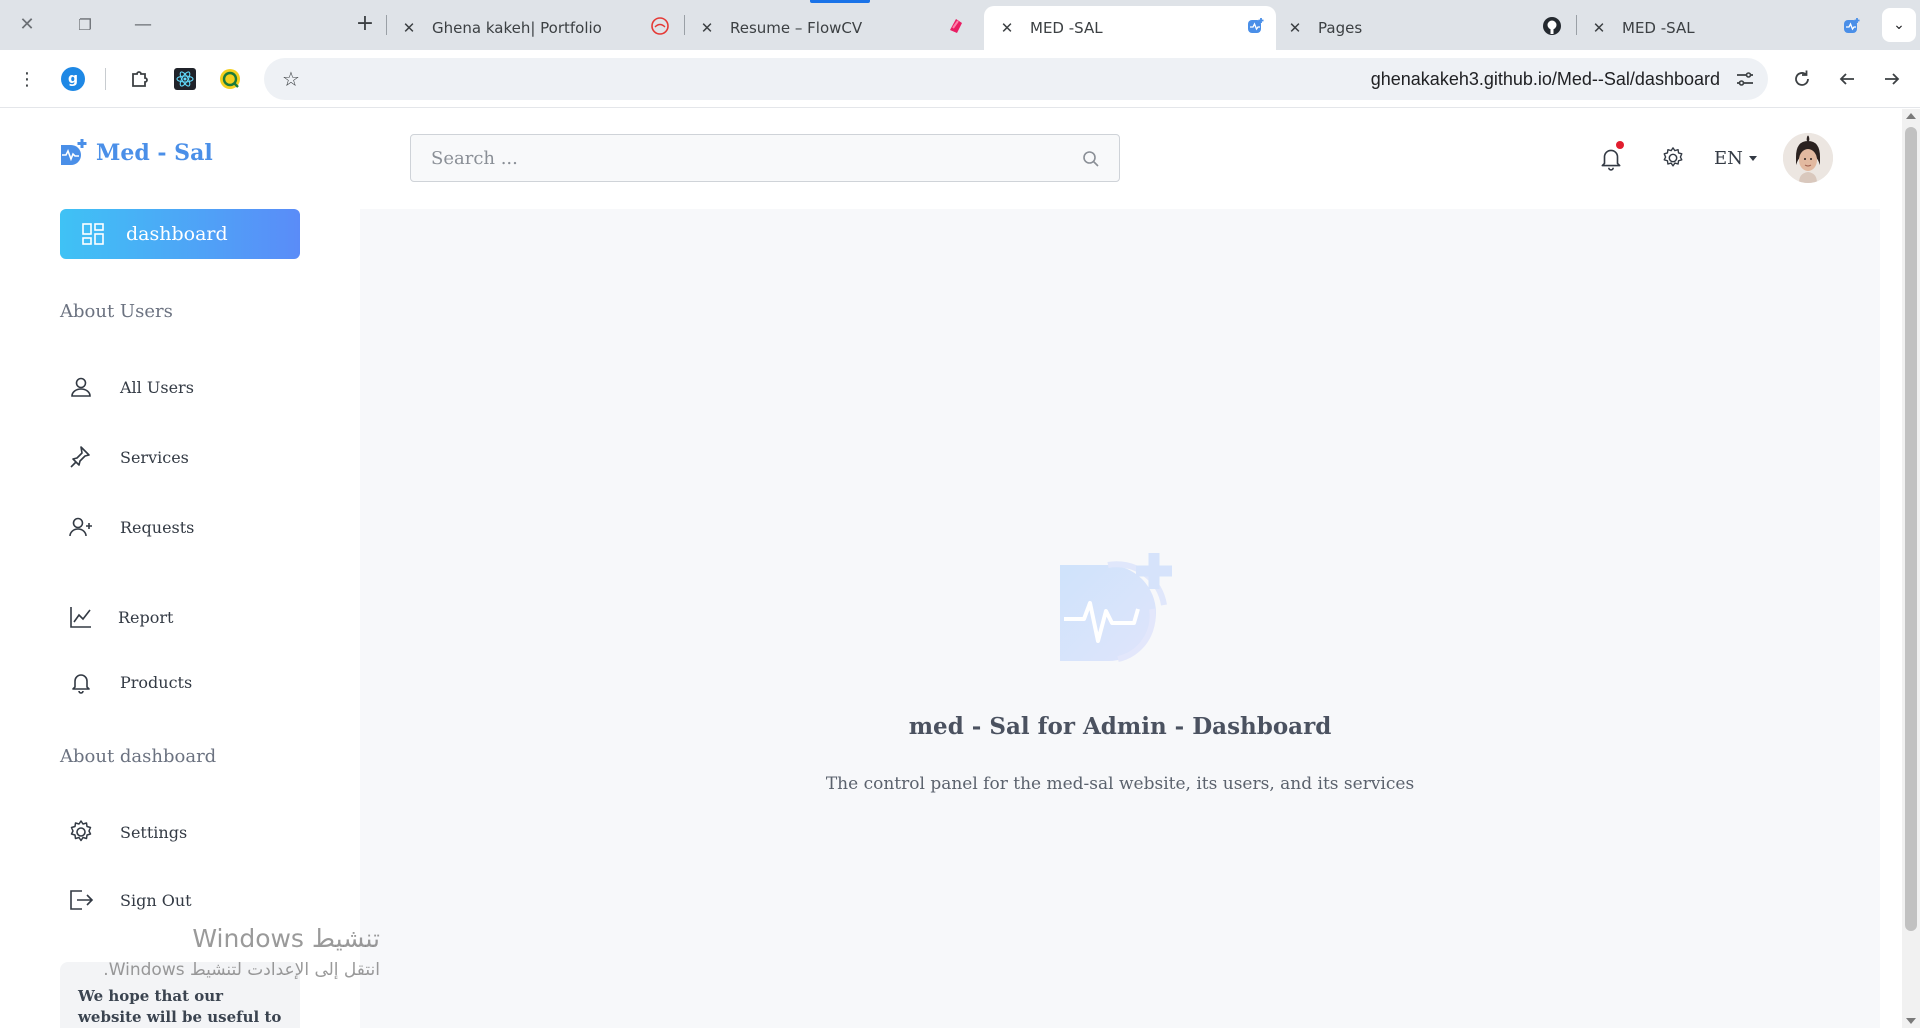  I want to click on sidebar-item-label: Sign Out, so click(156, 900).